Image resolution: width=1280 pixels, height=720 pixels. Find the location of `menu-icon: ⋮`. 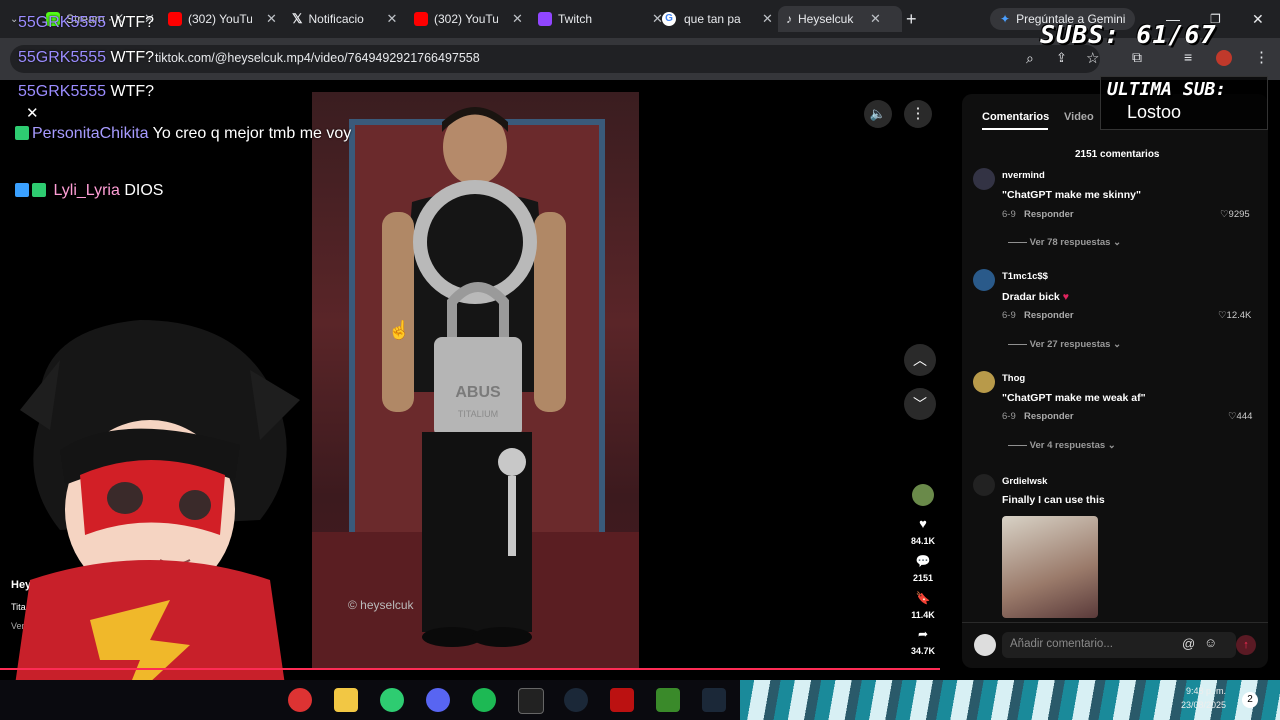

menu-icon: ⋮ is located at coordinates (1261, 57).